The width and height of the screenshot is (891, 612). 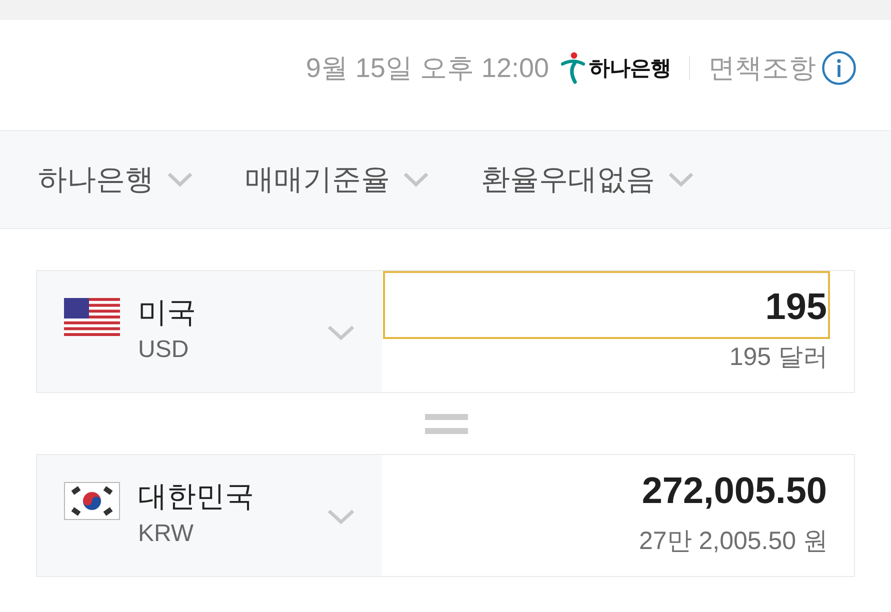 What do you see at coordinates (167, 313) in the screenshot?
I see `country-name: 미국` at bounding box center [167, 313].